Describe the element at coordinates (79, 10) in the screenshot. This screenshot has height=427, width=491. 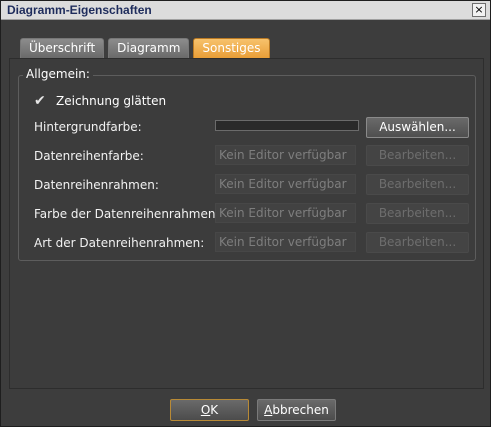
I see `window-title: Diagramm-Eigenschaften` at that location.